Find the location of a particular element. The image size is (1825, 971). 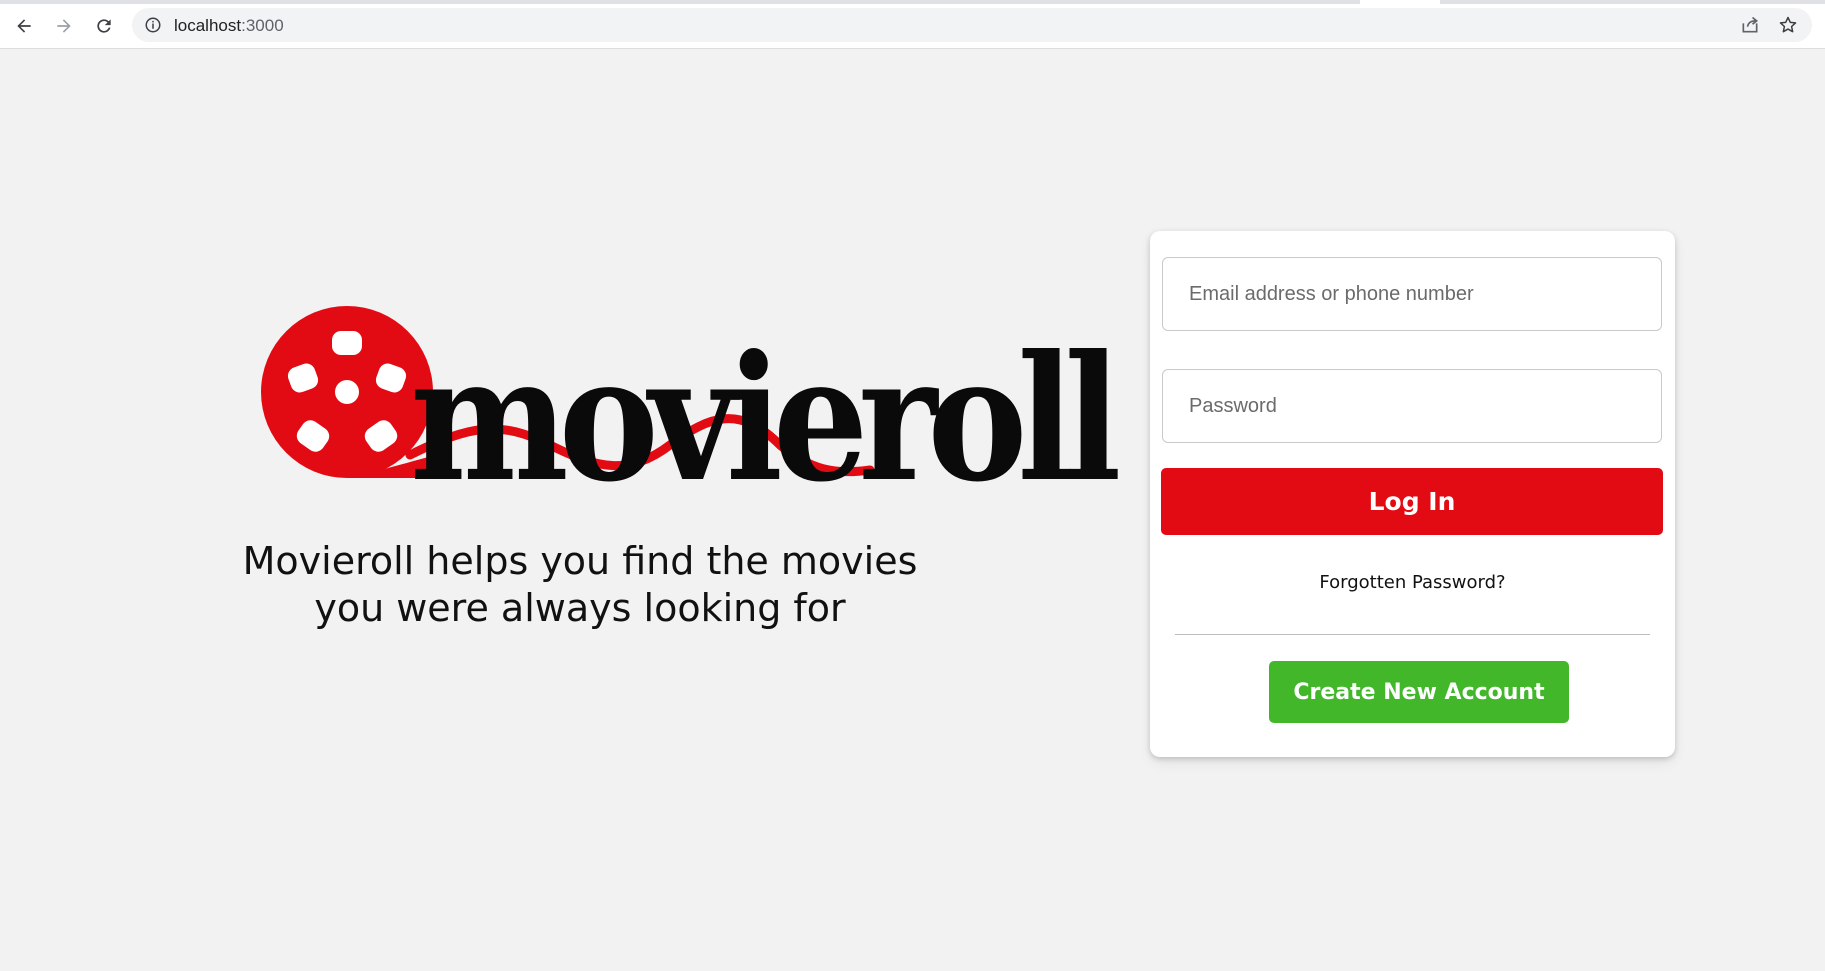

movieroll-logo: movieroll is located at coordinates (690, 405).